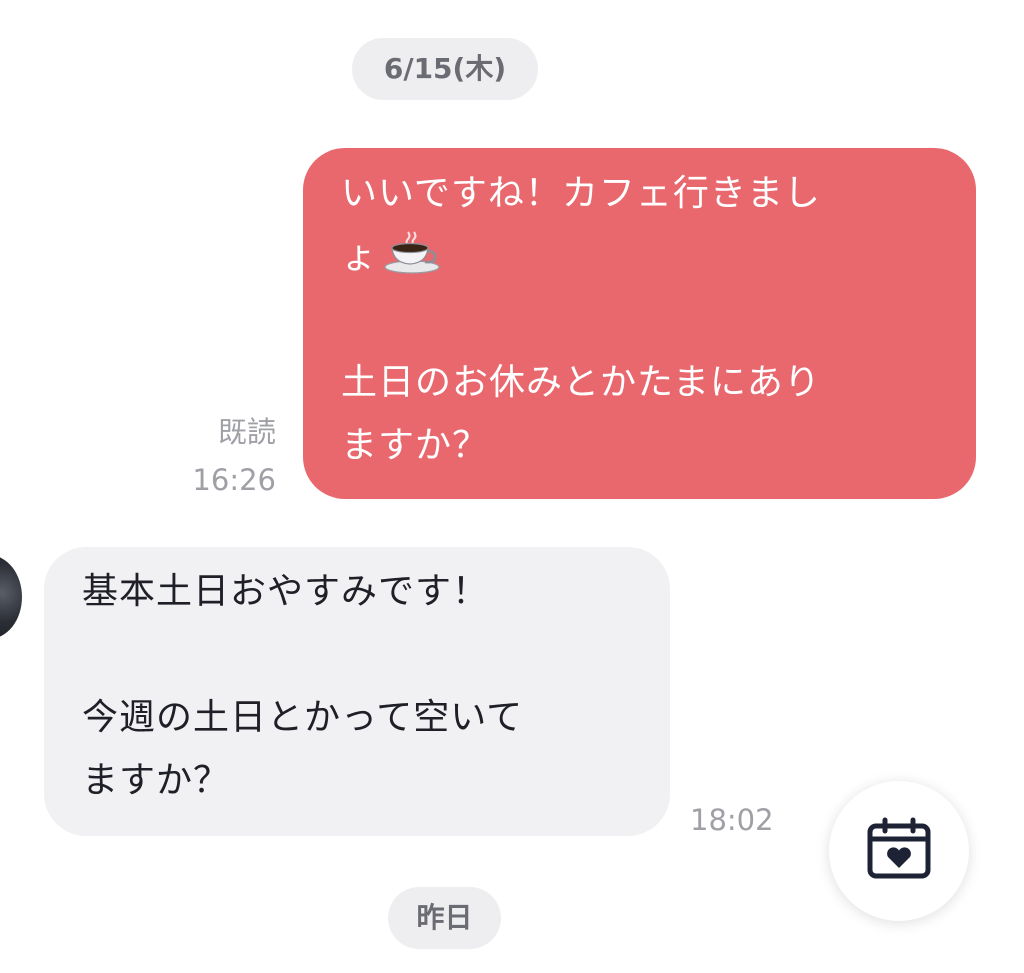 The width and height of the screenshot is (1024, 973). Describe the element at coordinates (234, 480) in the screenshot. I see `message-timestamp: 16:26` at that location.